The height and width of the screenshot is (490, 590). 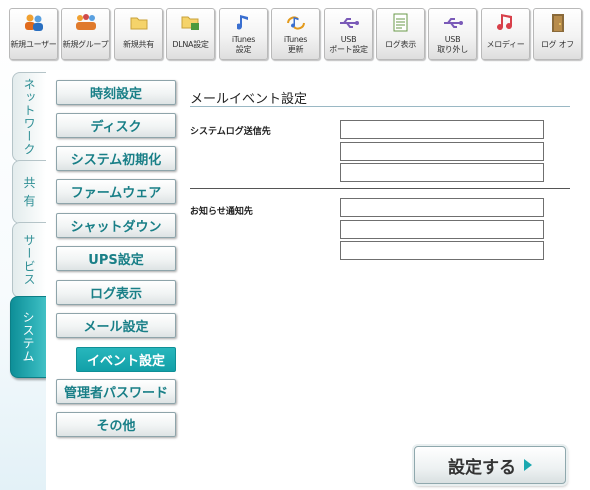 What do you see at coordinates (85, 23) in the screenshot?
I see `group-icon` at bounding box center [85, 23].